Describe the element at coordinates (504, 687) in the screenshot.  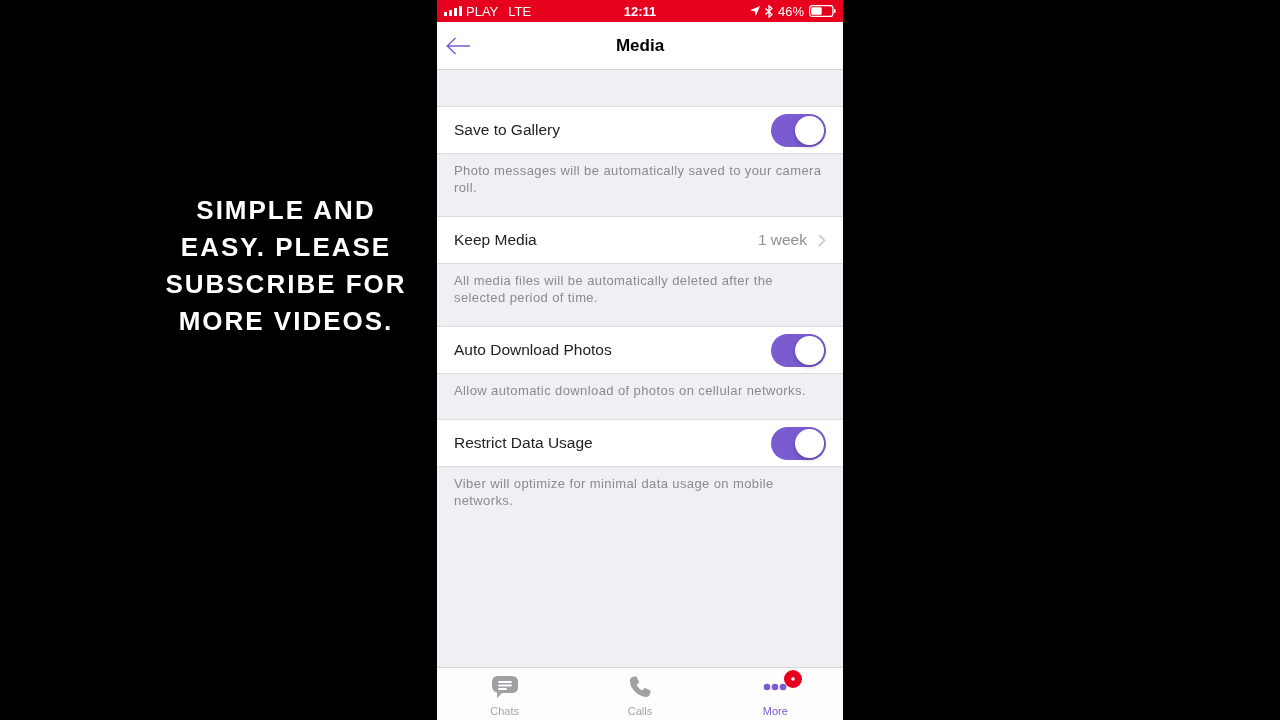
I see `chat-bubble-icon` at that location.